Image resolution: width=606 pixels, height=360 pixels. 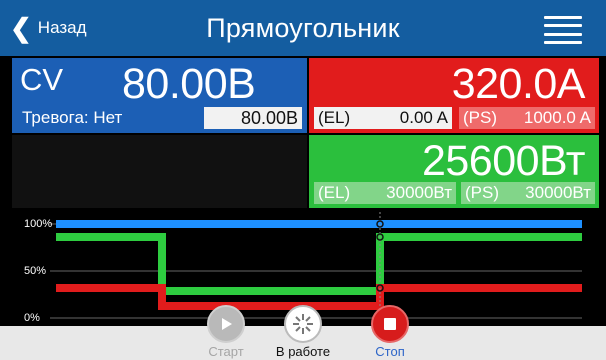 I want to click on power-el-box: (EL) 30000Вт, so click(x=385, y=193).